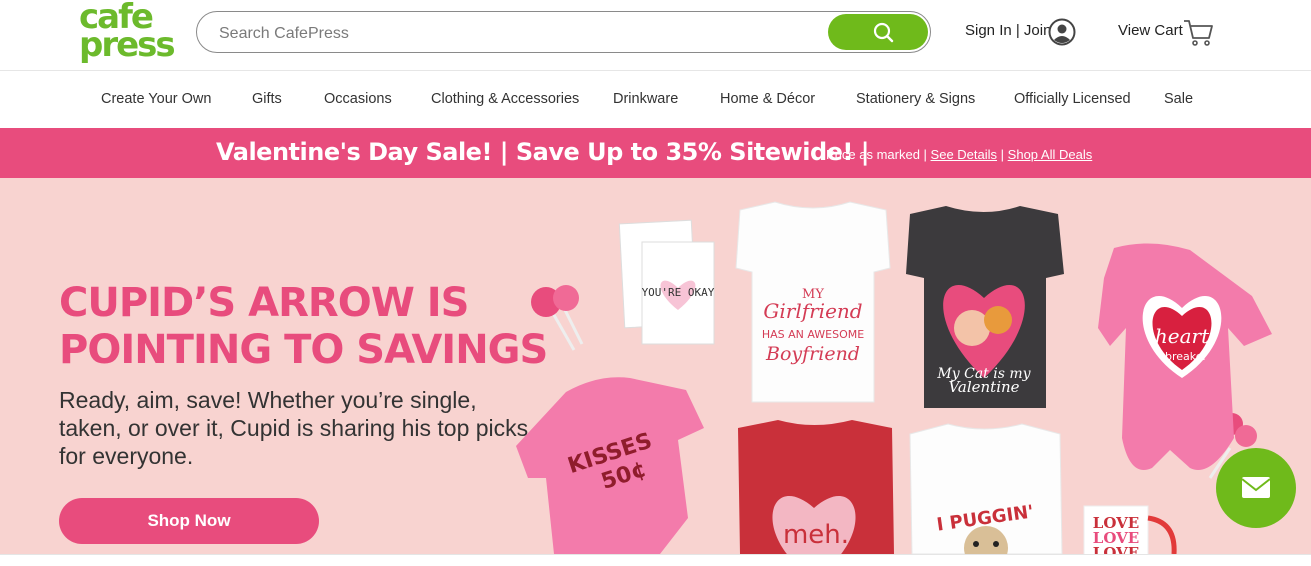  I want to click on nav-item-officially-licensed: Officially Licensed, so click(1072, 99).